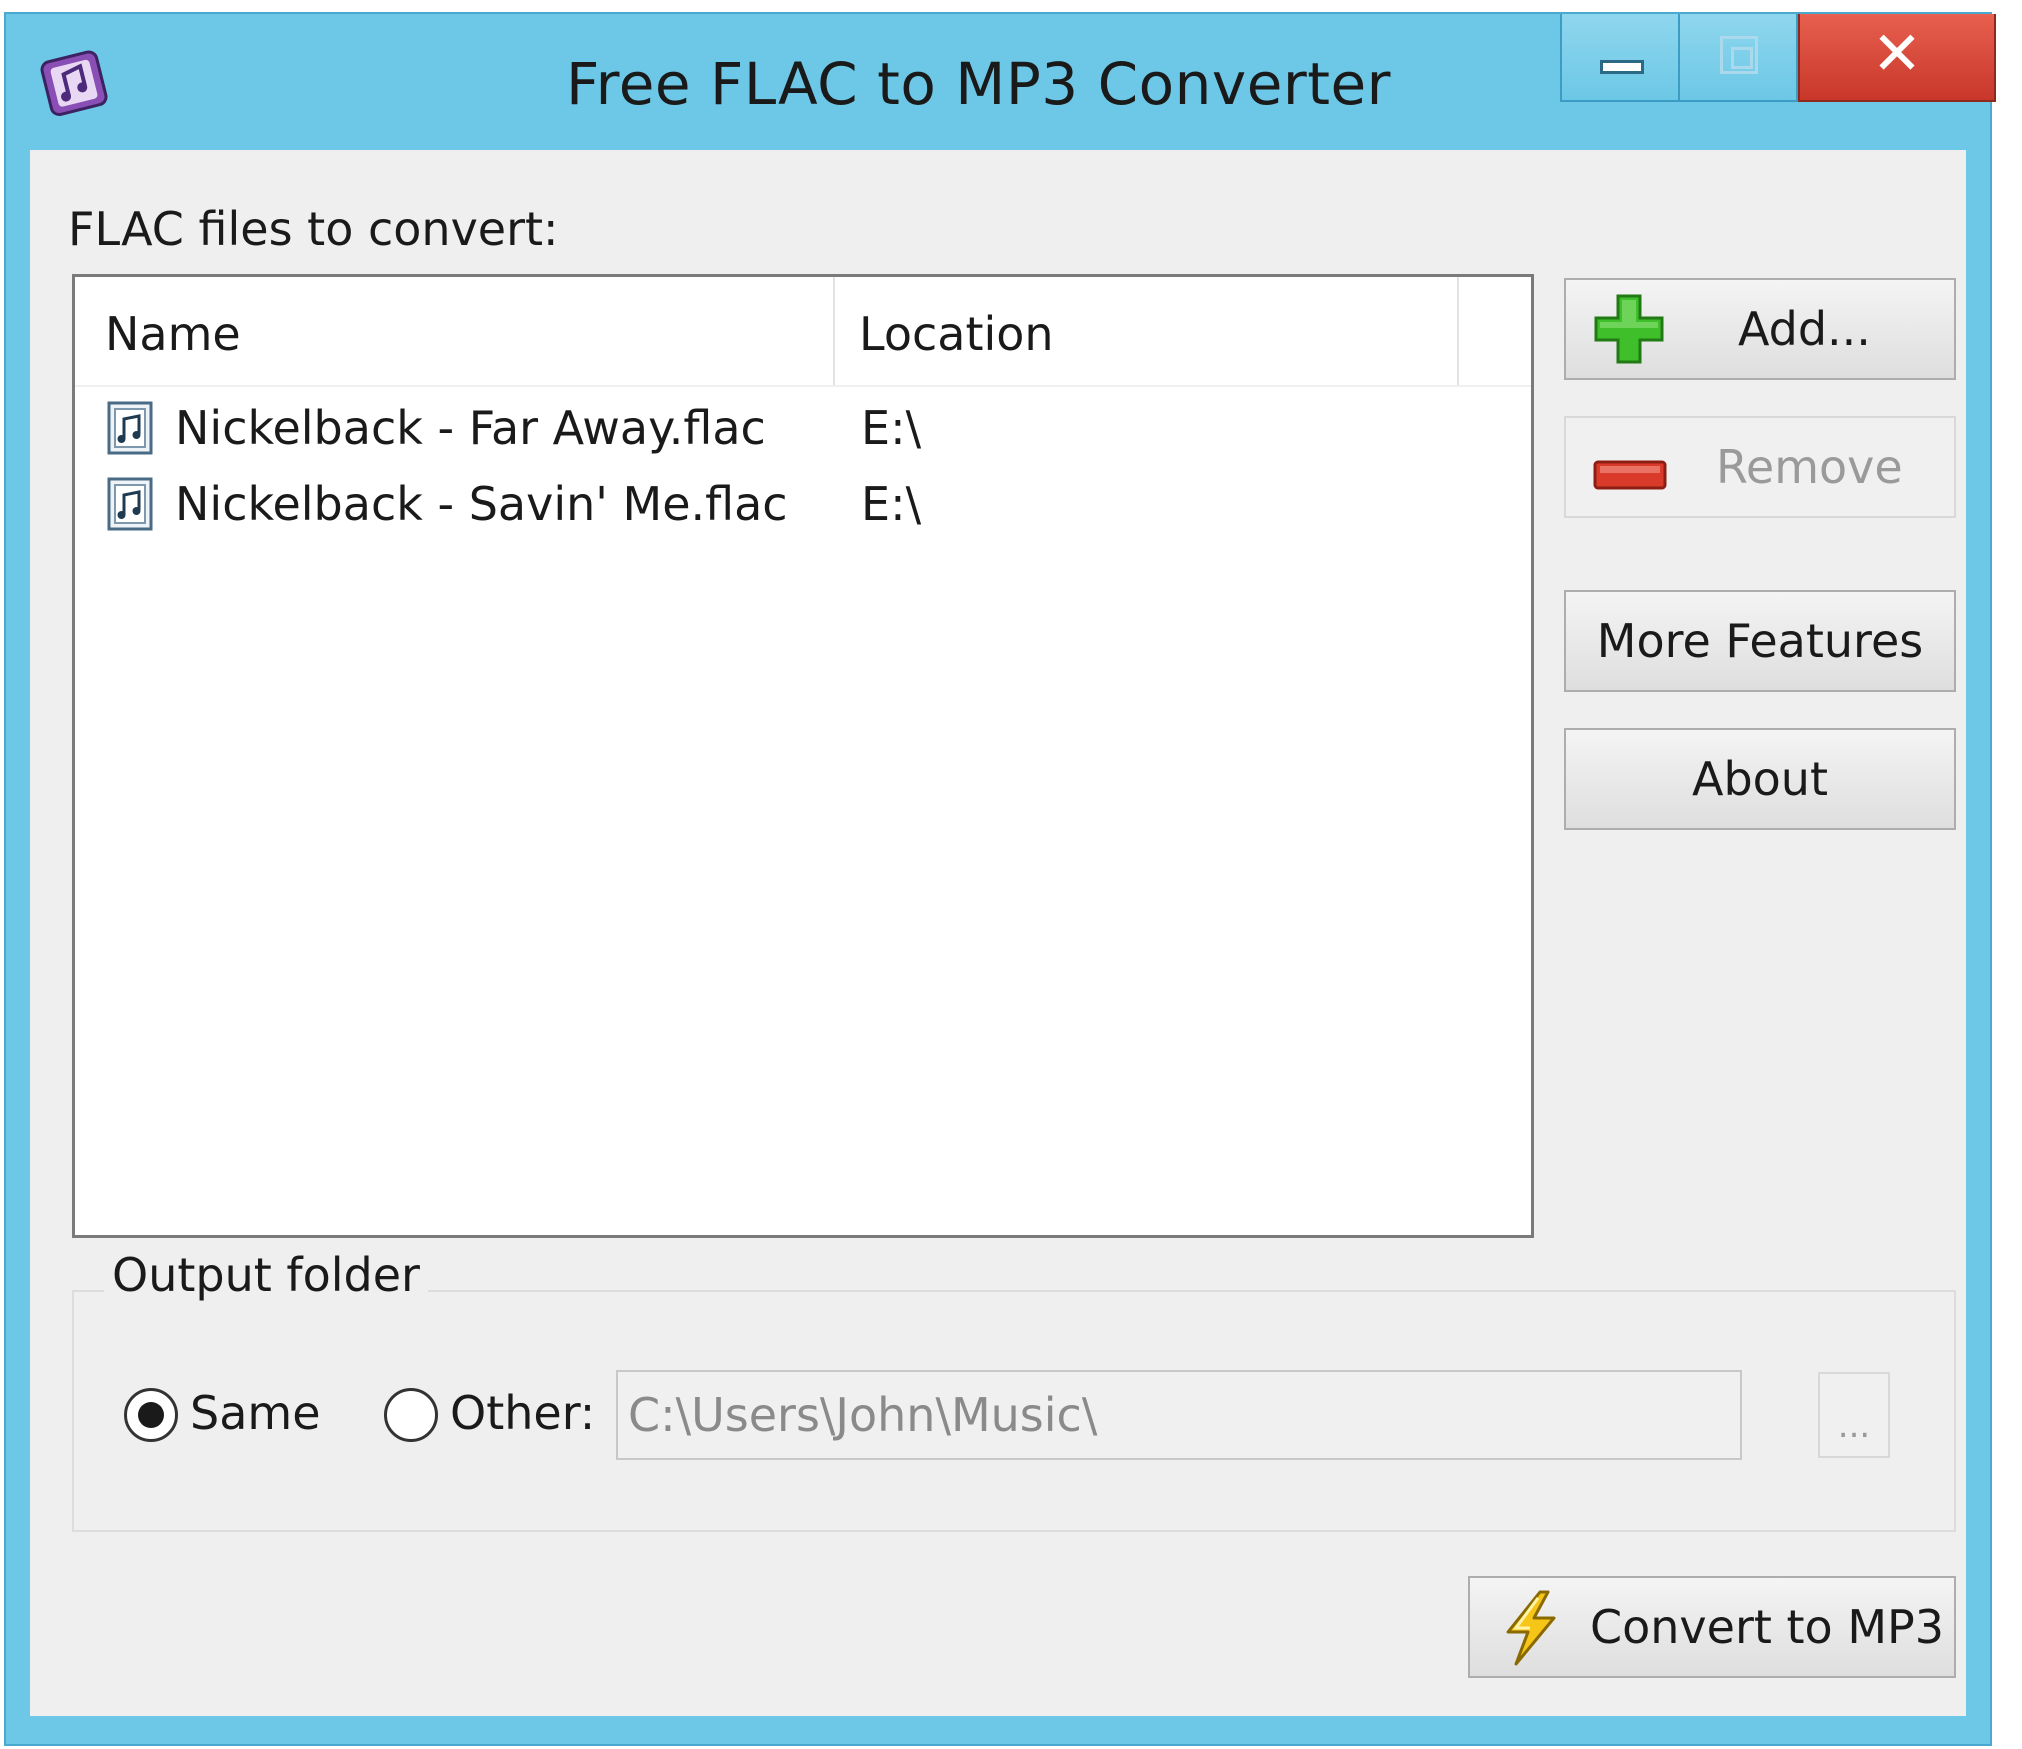 The width and height of the screenshot is (2022, 1749). I want to click on list-item: Nickelback - Far Away.flac E:\, so click(803, 433).